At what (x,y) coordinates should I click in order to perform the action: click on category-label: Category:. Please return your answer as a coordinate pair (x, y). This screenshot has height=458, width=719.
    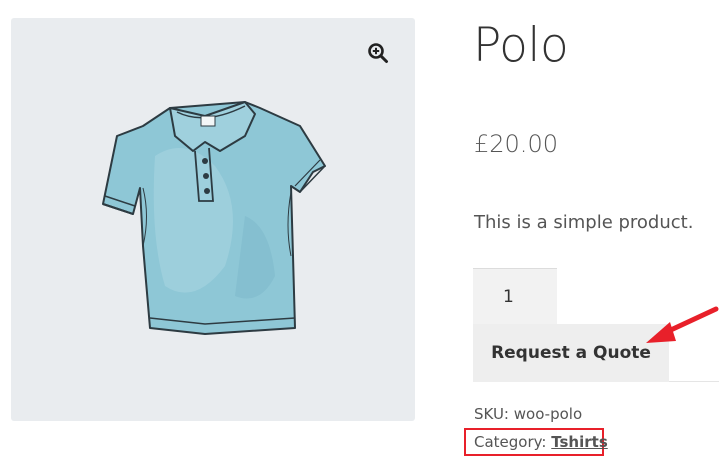
    Looking at the image, I should click on (510, 442).